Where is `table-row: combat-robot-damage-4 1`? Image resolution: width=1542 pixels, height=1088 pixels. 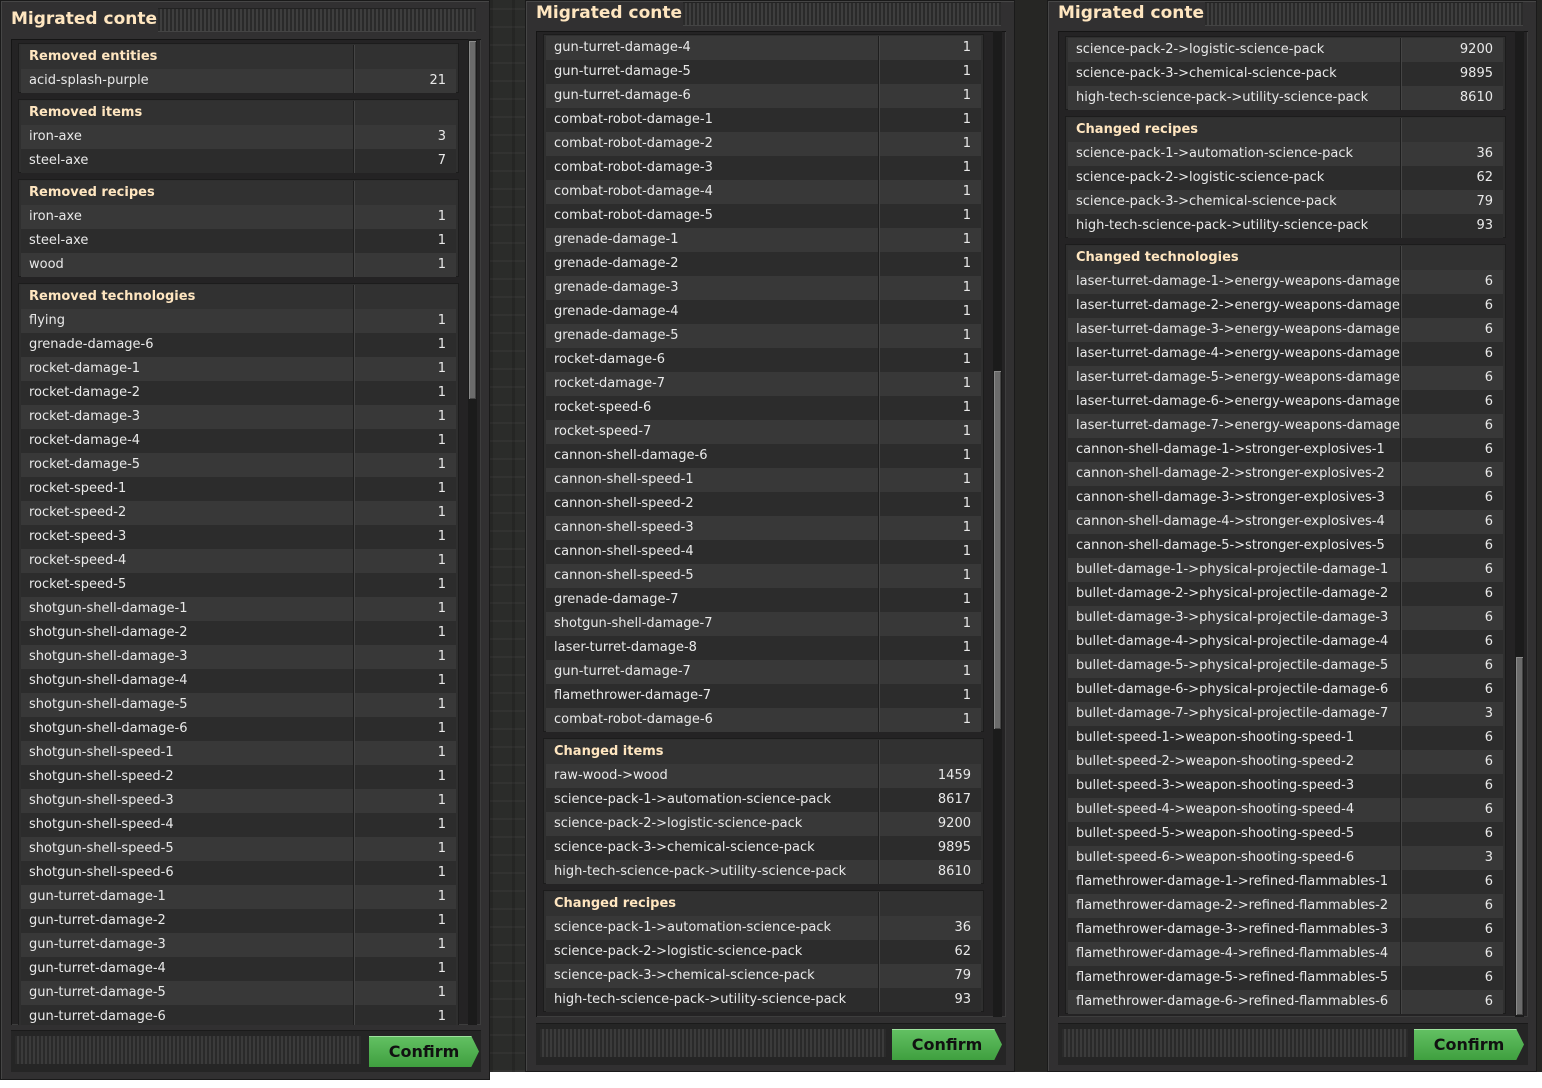 table-row: combat-robot-damage-4 1 is located at coordinates (763, 192).